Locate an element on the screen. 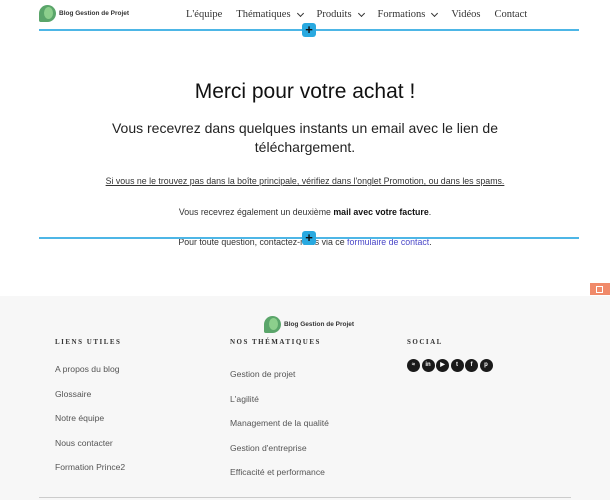 This screenshot has width=610, height=500. nav-item-formations: Formations is located at coordinates (408, 14).